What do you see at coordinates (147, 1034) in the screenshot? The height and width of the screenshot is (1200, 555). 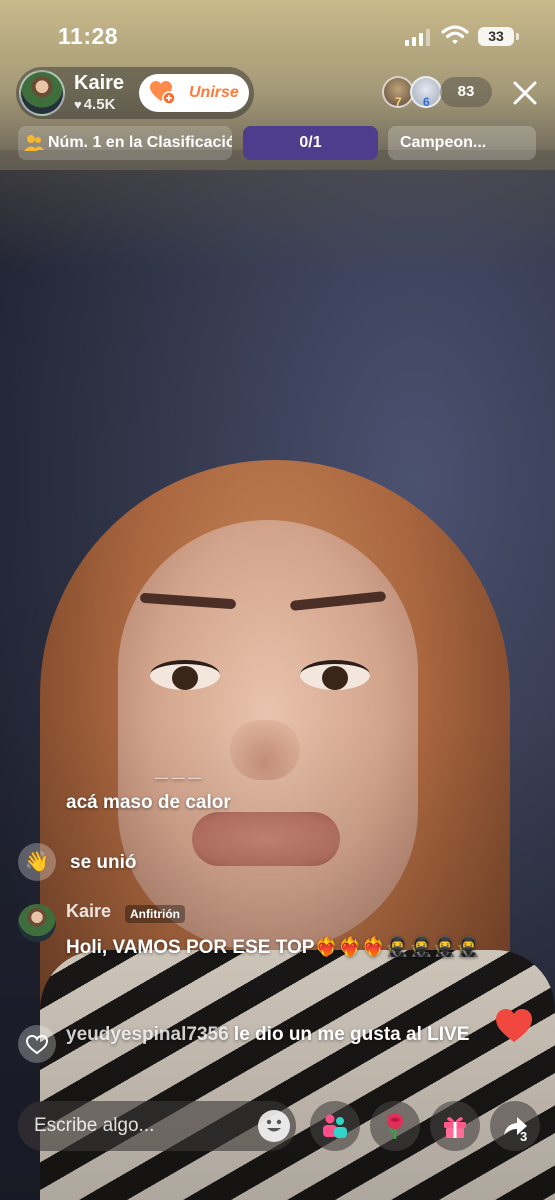 I see `commenter-name: yeudyespinal7356` at bounding box center [147, 1034].